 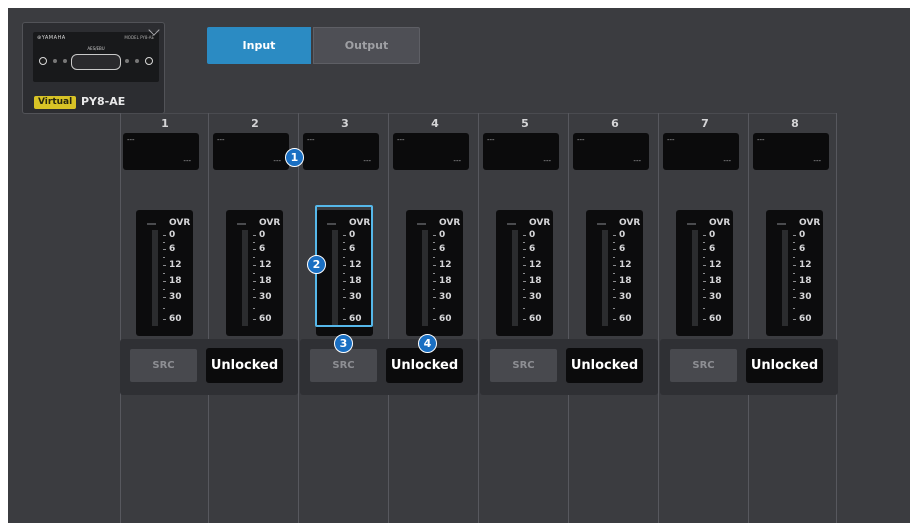 I want to click on channel-number: 7, so click(x=705, y=123).